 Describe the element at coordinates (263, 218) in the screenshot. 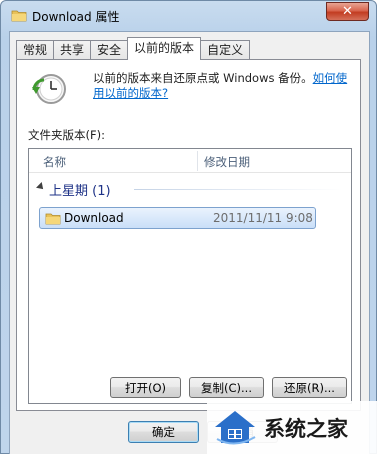

I see `item-date: 2011/11/11 9:08` at that location.